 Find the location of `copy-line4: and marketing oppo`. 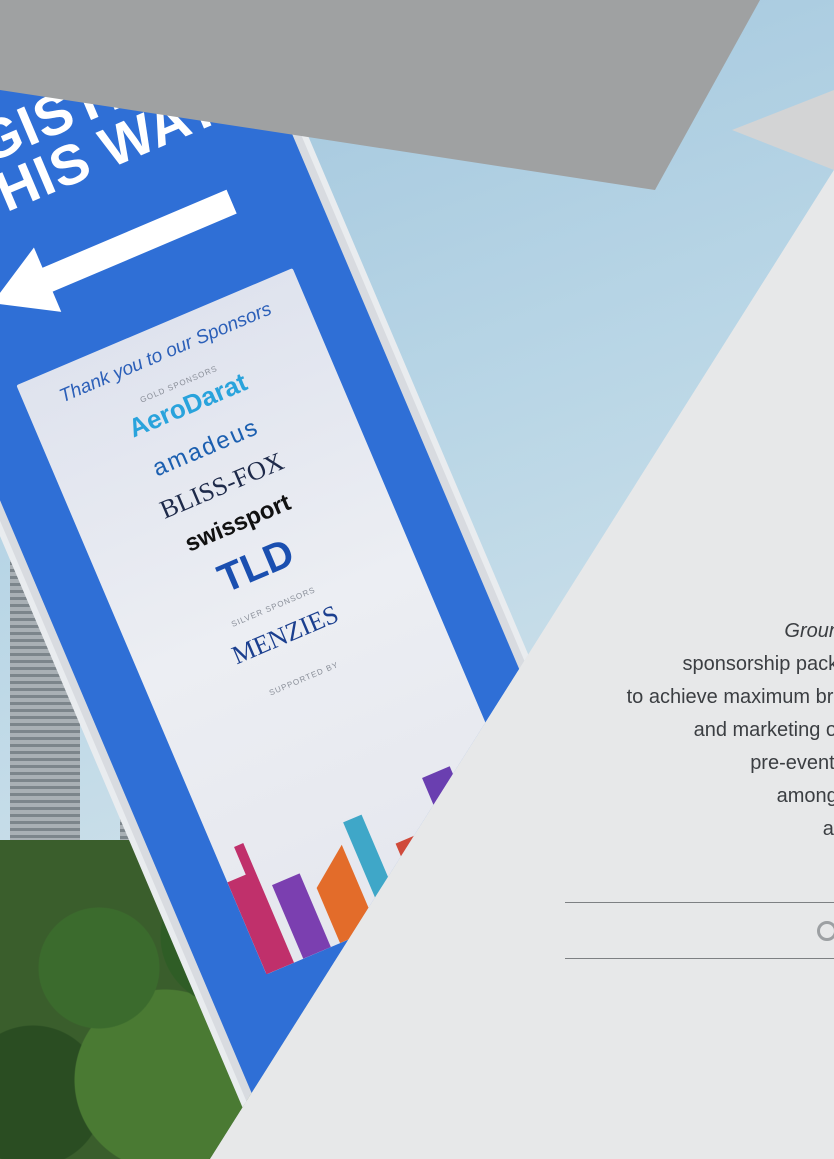

copy-line4: and marketing oppo is located at coordinates (763, 730).